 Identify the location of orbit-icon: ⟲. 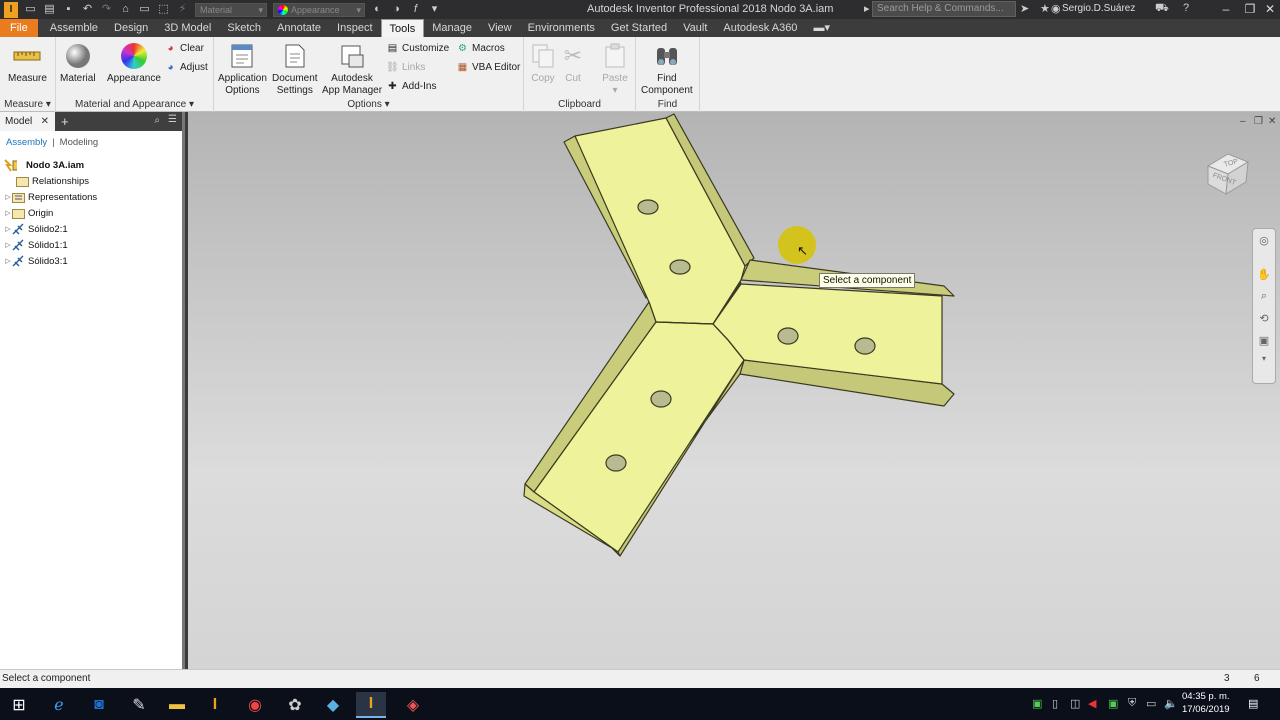
(1264, 318).